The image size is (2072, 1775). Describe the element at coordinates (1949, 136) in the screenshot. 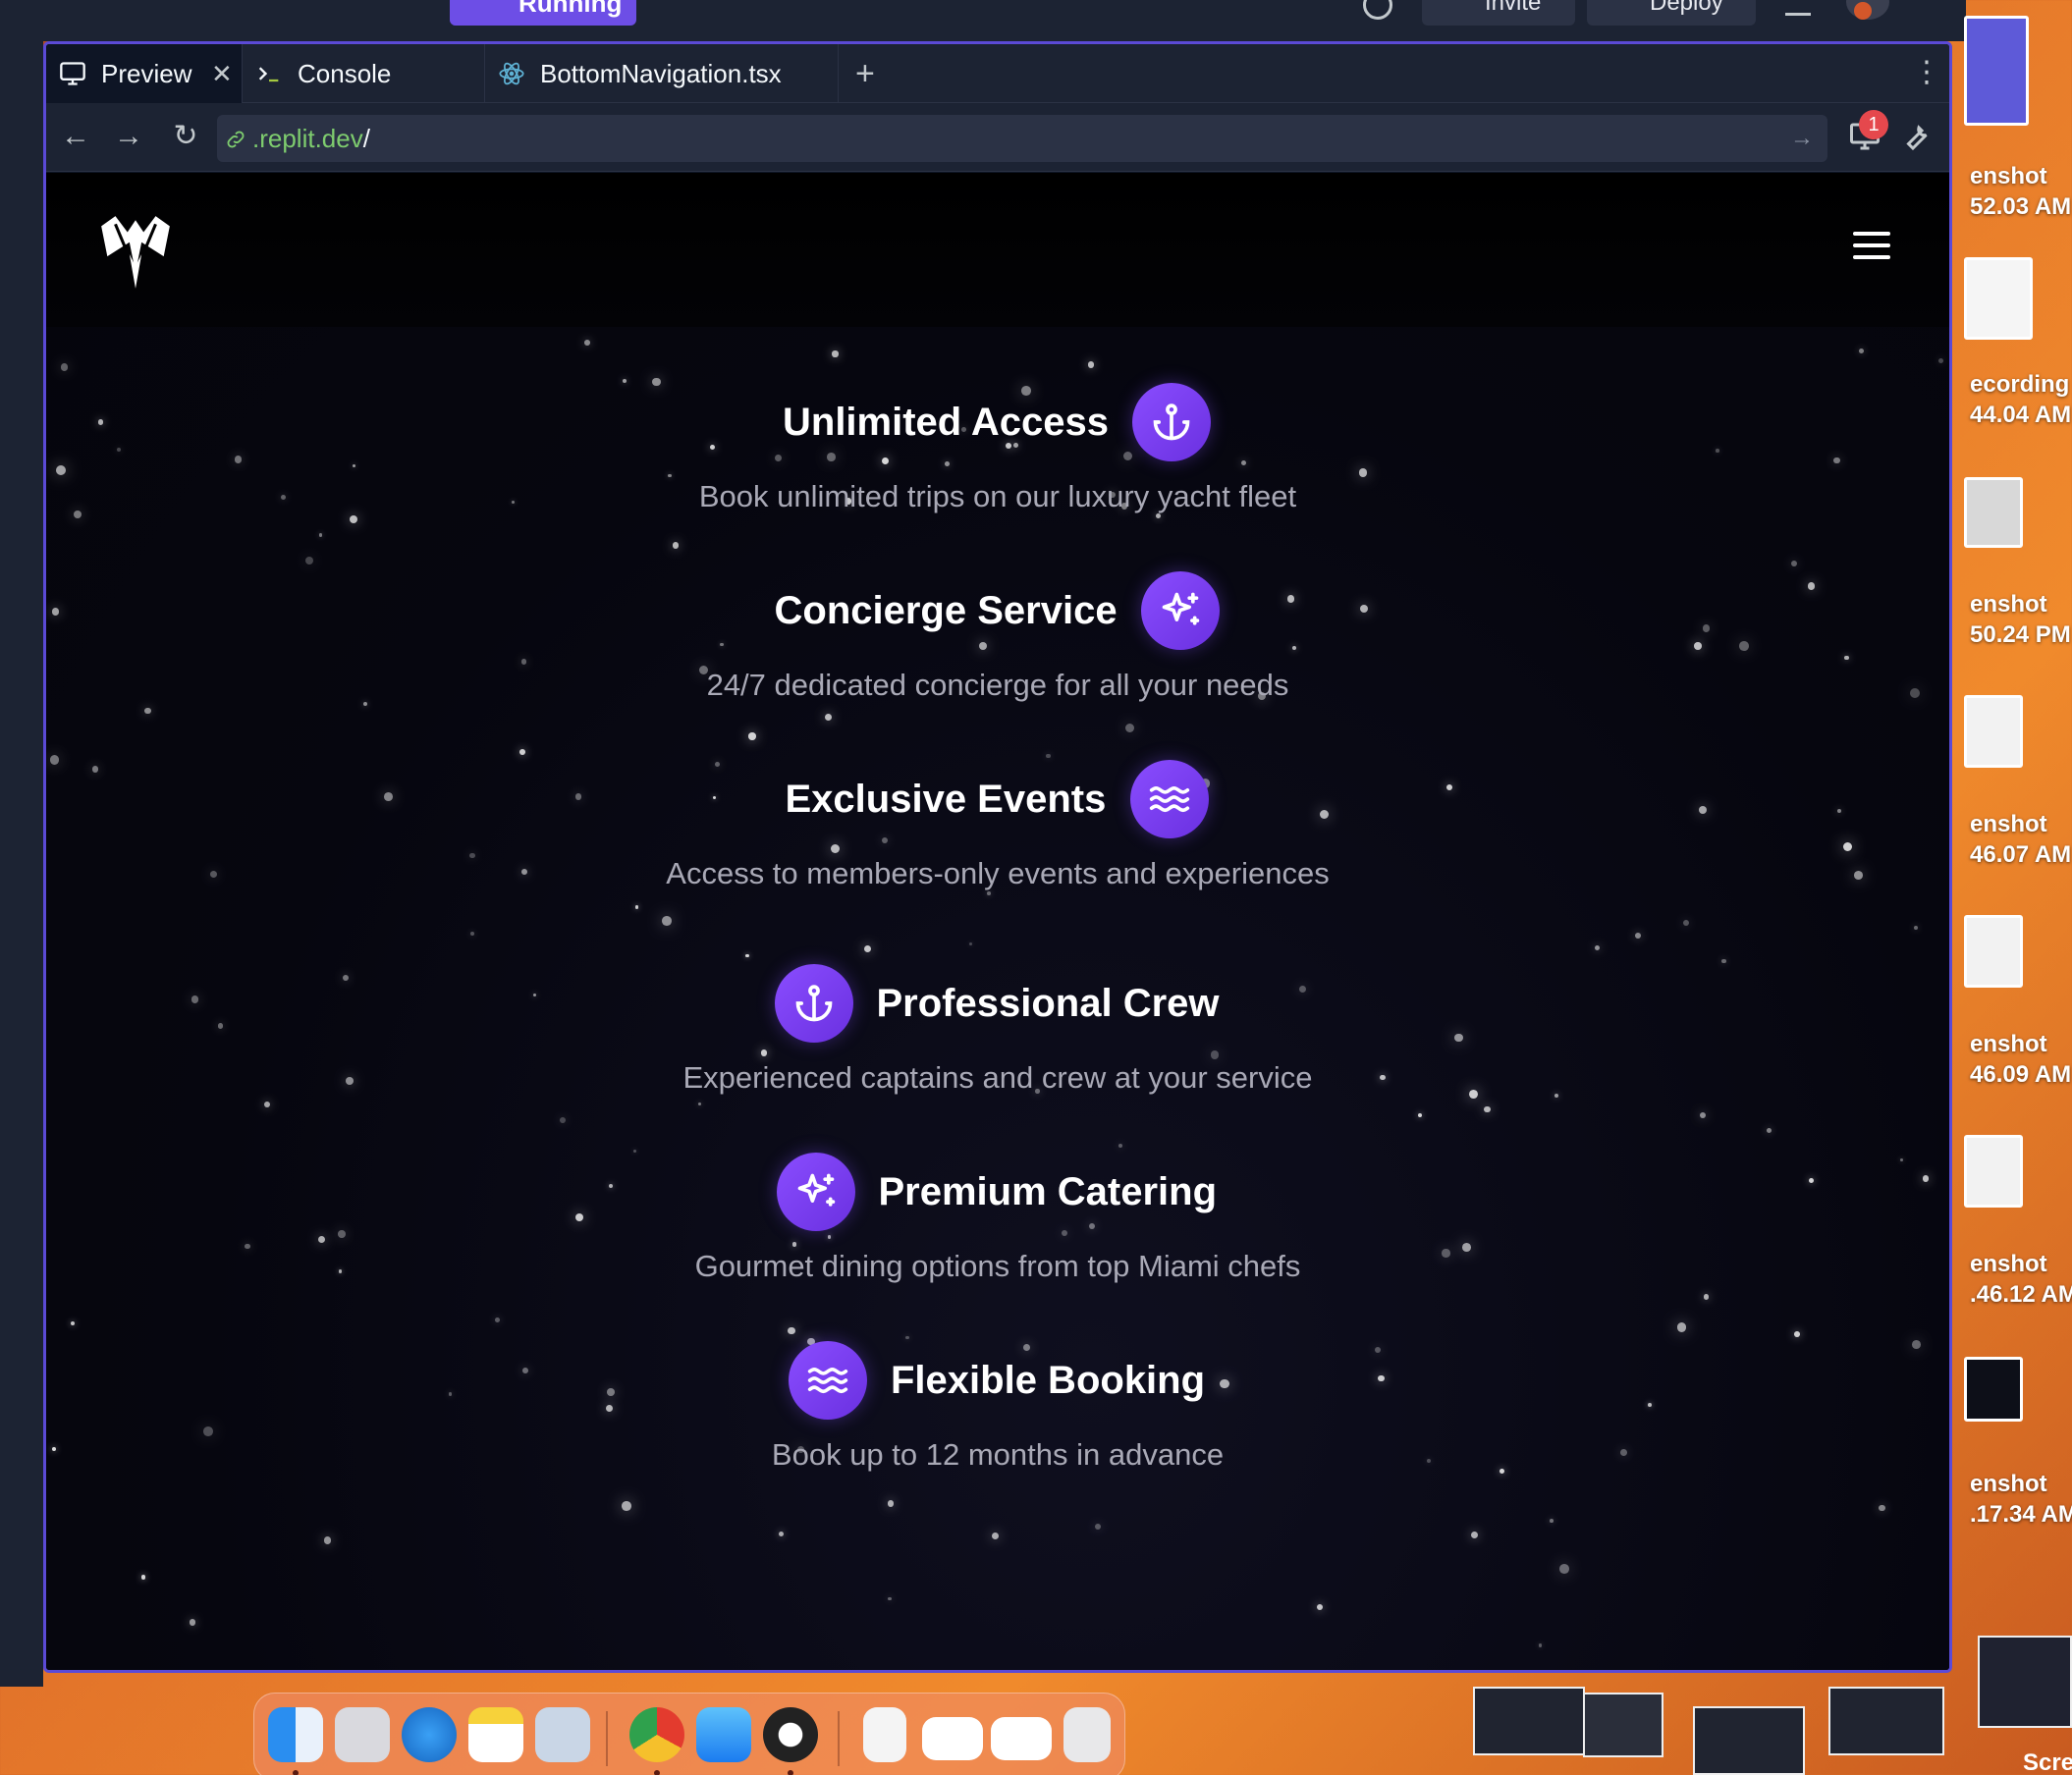

I see `open-external-icon` at that location.